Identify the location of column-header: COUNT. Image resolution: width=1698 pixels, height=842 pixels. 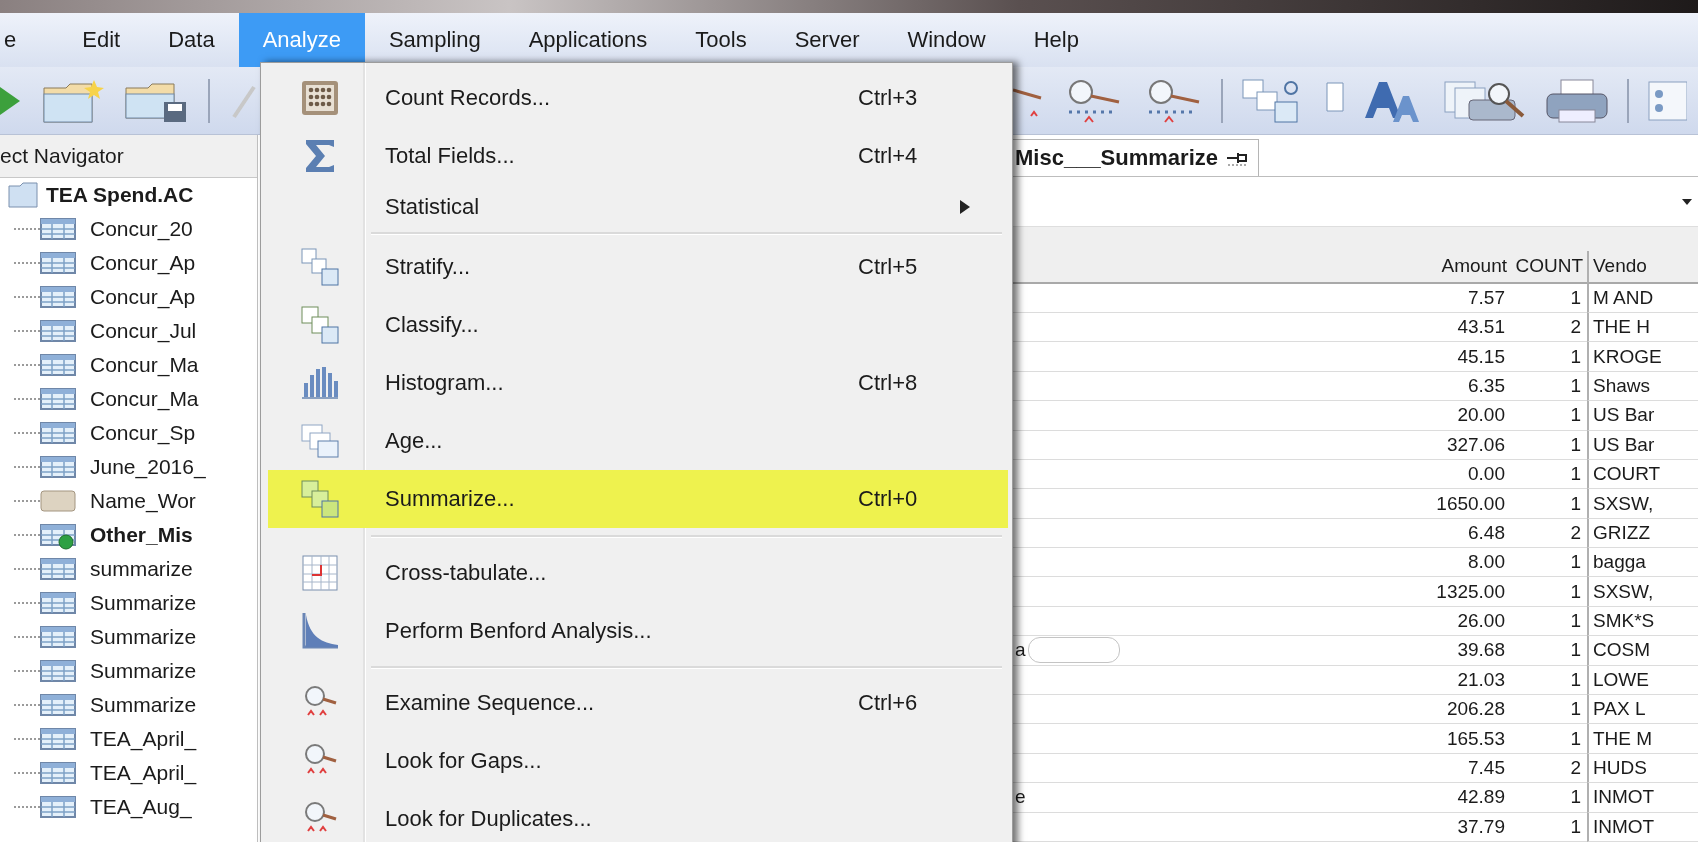
(1549, 267).